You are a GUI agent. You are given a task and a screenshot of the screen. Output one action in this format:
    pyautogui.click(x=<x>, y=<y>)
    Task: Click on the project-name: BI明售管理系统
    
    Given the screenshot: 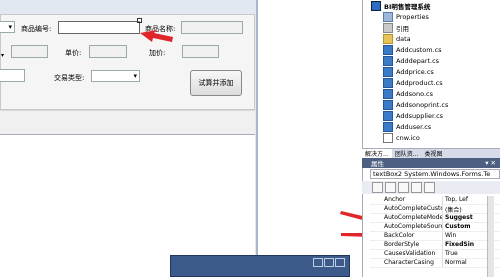 What is the action you would take?
    pyautogui.click(x=407, y=6)
    